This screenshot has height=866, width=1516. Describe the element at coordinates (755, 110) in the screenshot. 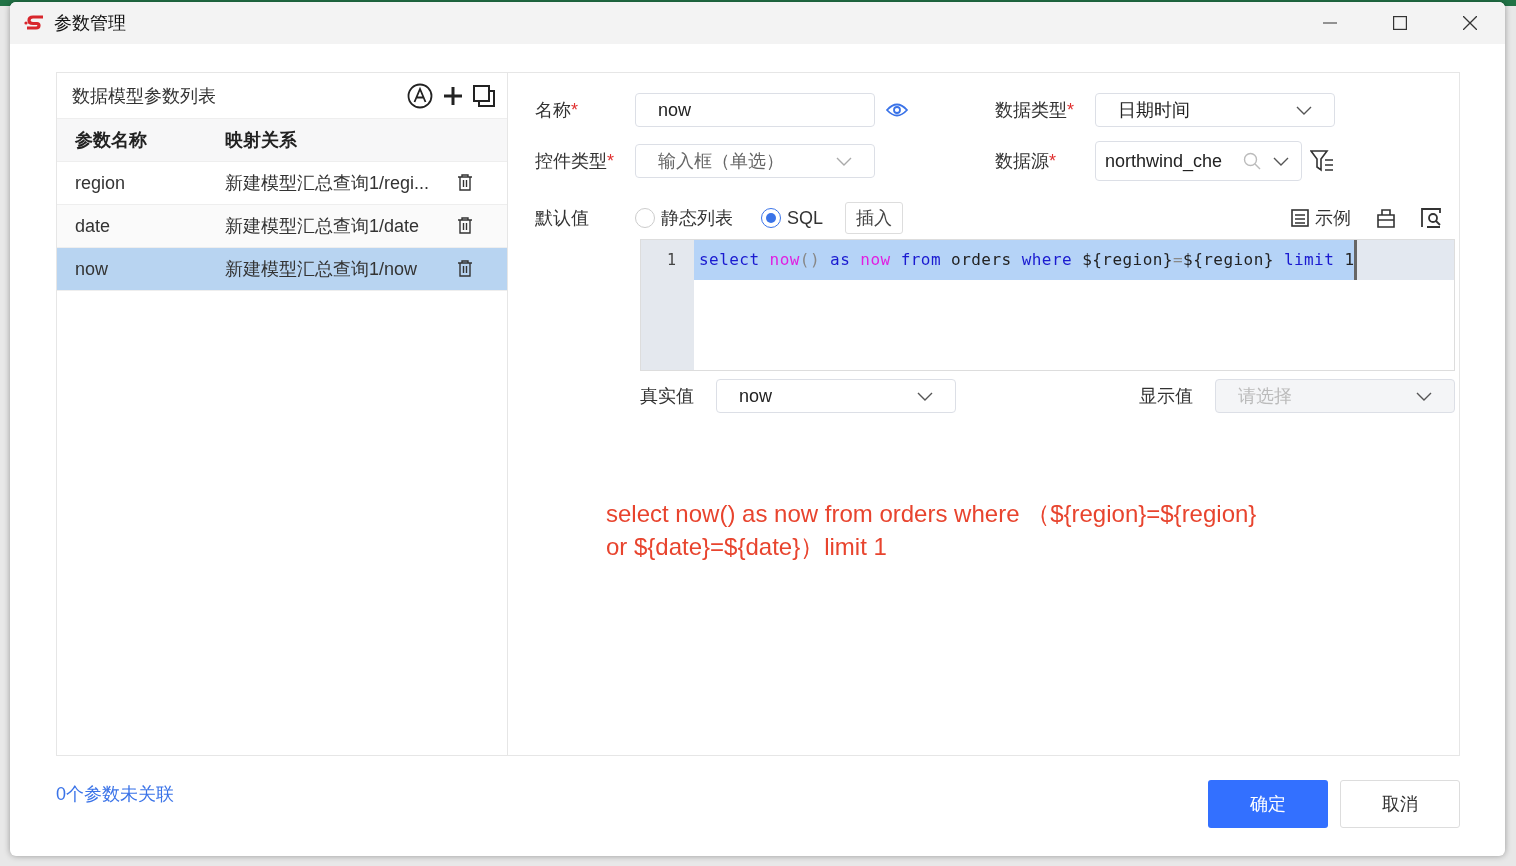

I see `name-field: now` at that location.